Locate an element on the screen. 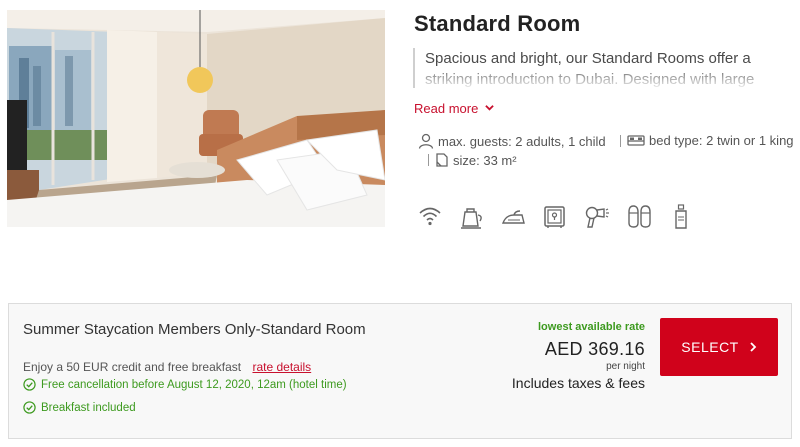 The height and width of the screenshot is (447, 800). perk-breakfast: Breakfast included is located at coordinates (79, 407).